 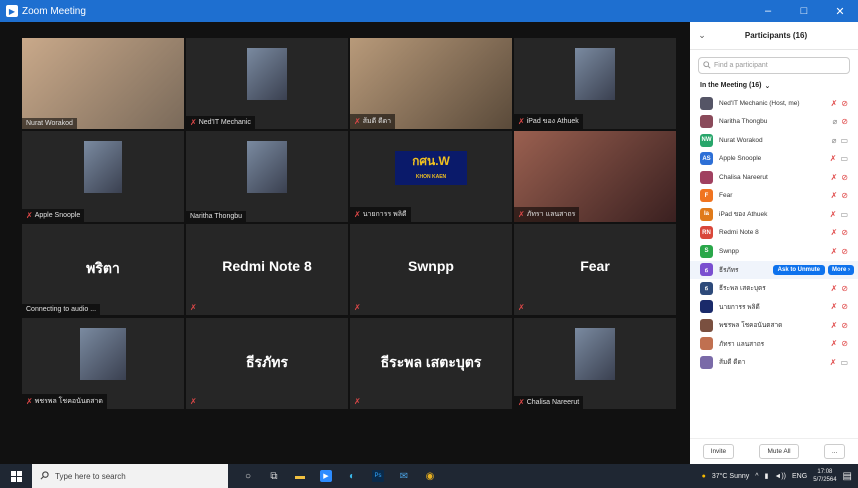 I want to click on cortana-icon: ○, so click(x=248, y=476).